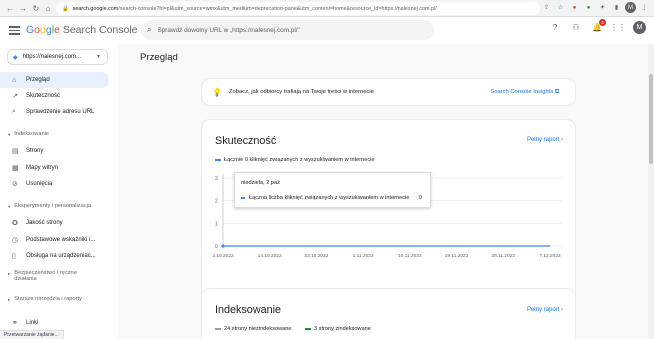 The image size is (654, 339). I want to click on section-experience-toggle: ▾ Eksperymenty i personalizacja, so click(45, 206).